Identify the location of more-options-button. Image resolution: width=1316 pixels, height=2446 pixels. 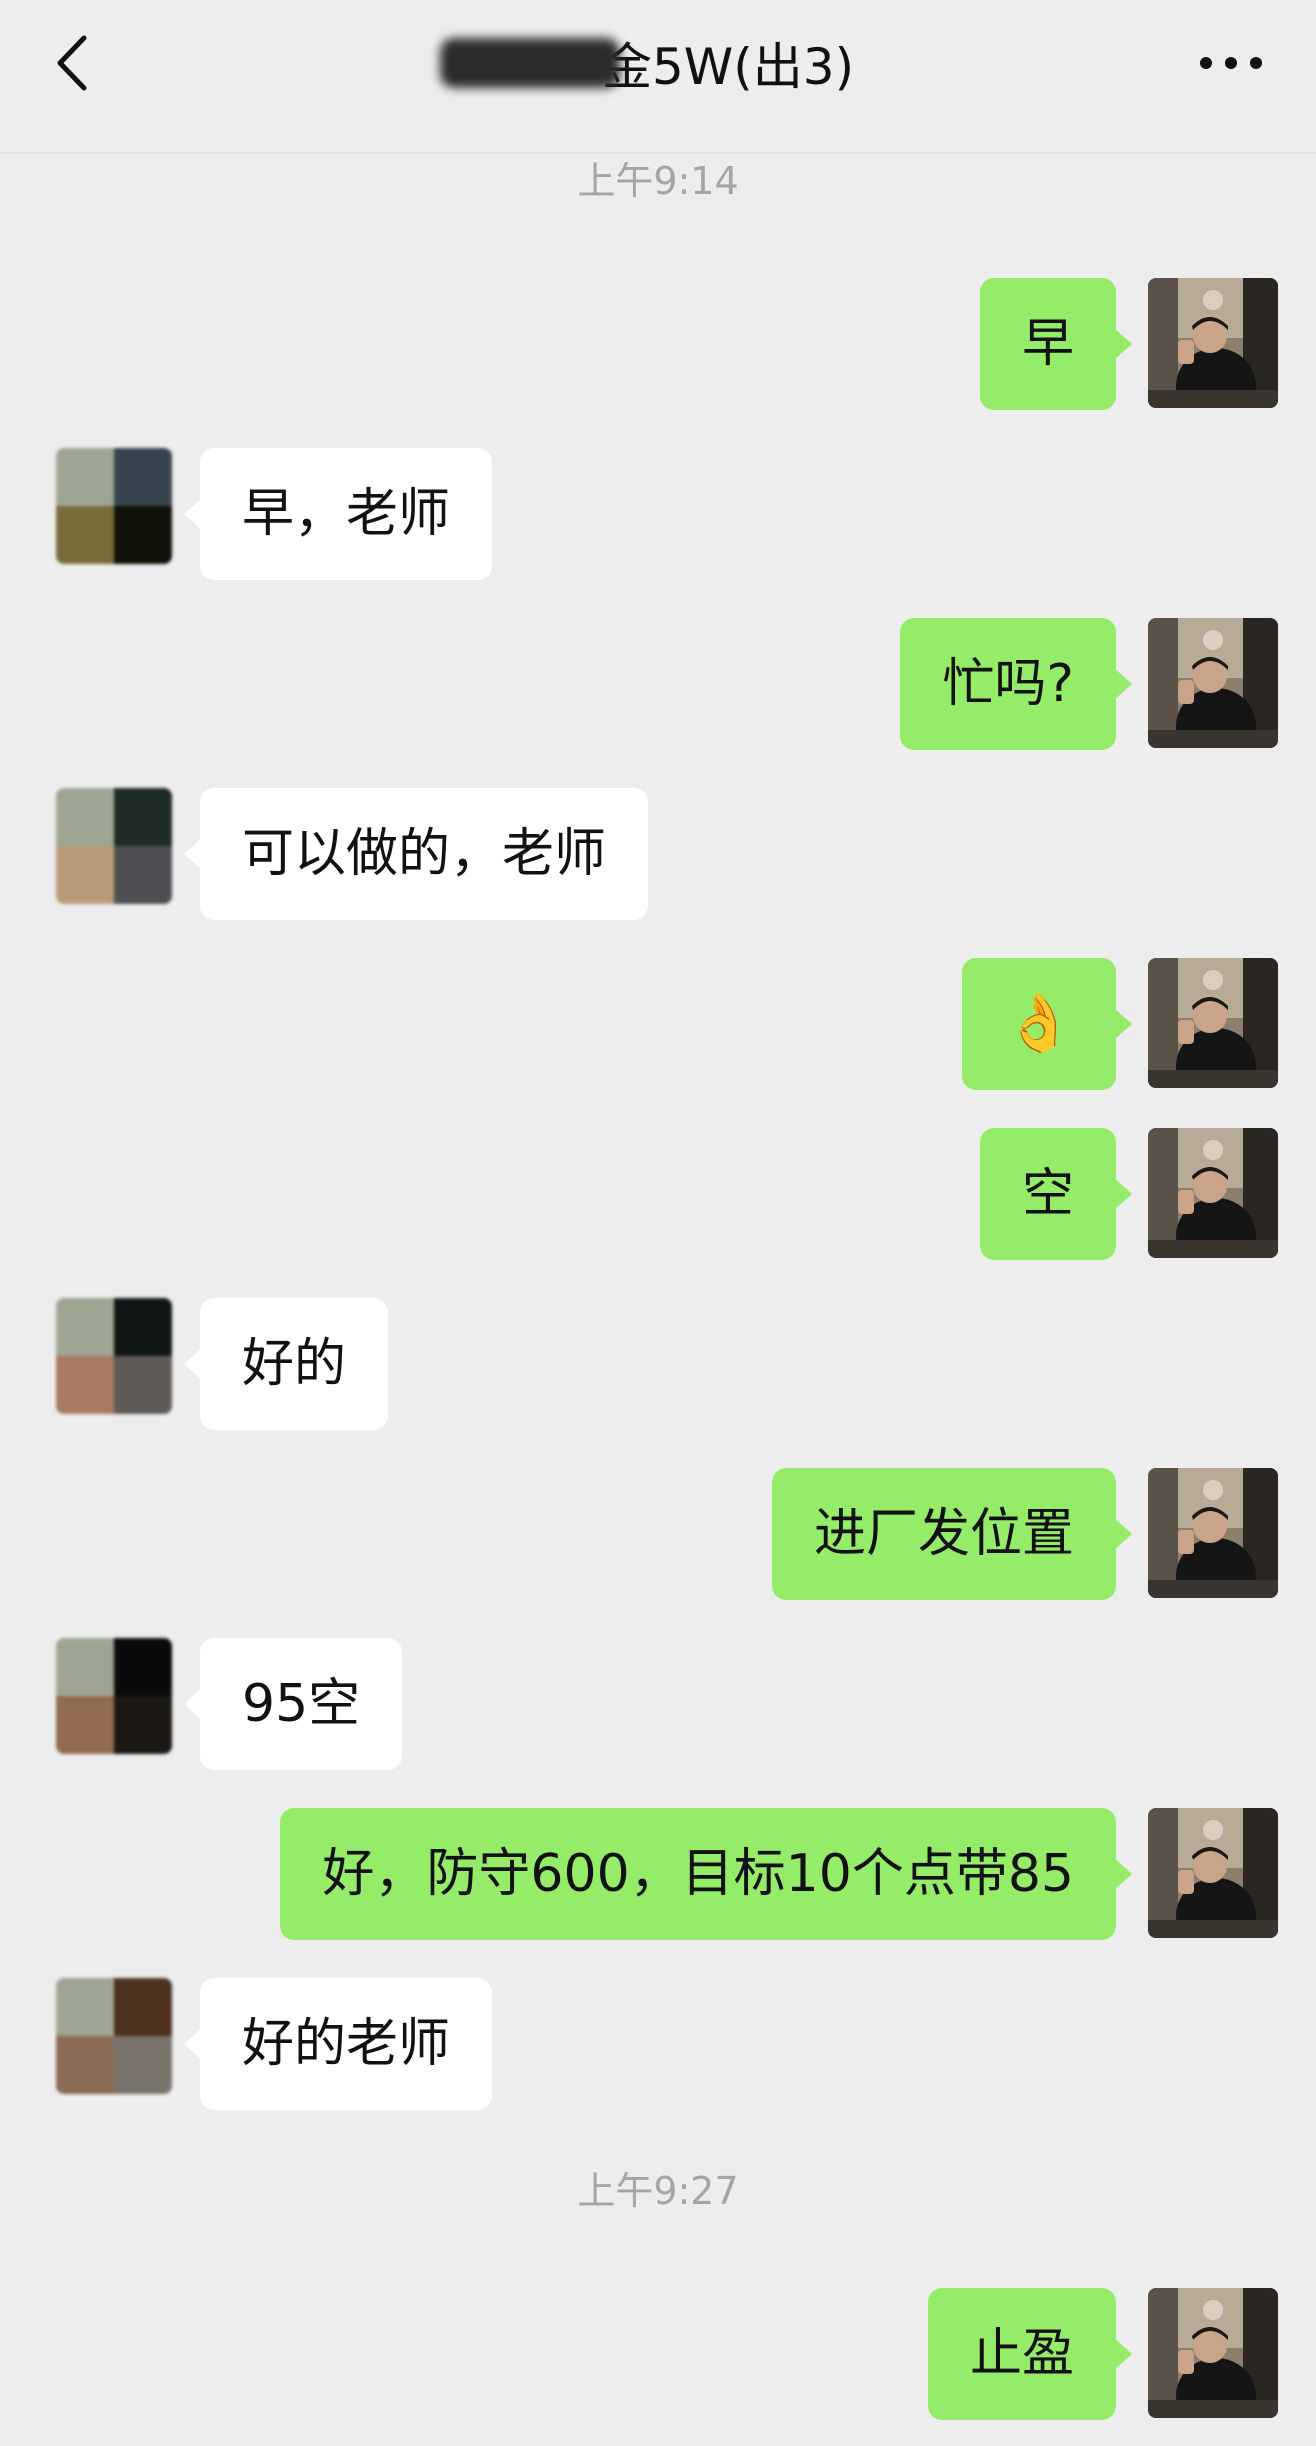
(1231, 63).